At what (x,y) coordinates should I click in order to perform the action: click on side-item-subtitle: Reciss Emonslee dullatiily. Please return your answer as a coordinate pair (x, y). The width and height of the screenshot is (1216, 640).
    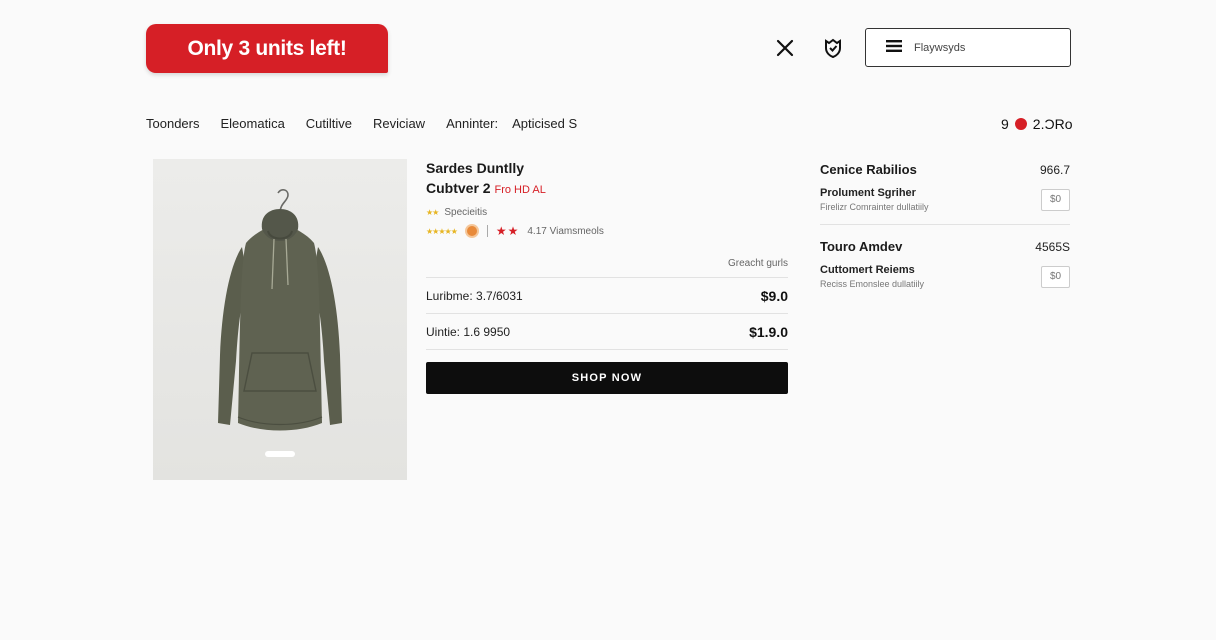
    Looking at the image, I should click on (872, 284).